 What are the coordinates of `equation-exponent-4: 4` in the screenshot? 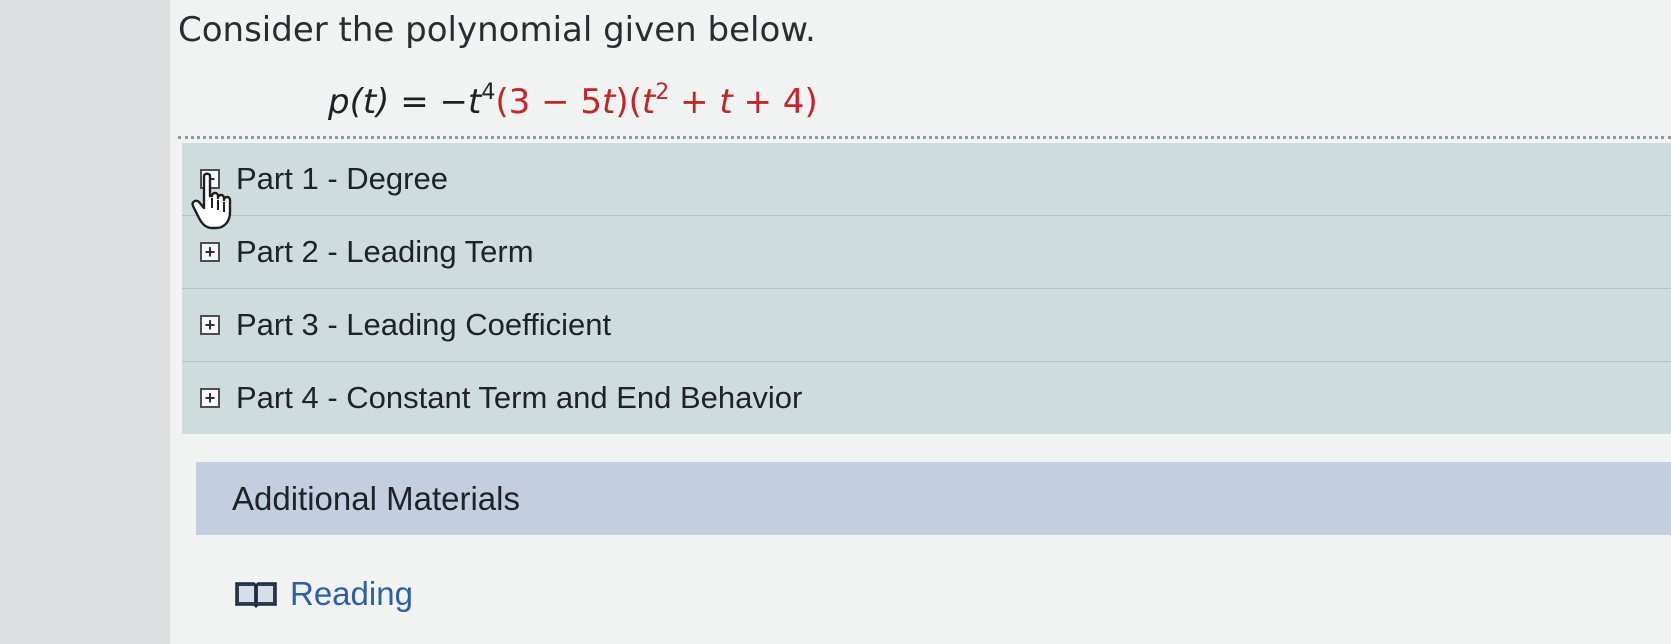 It's located at (488, 92).